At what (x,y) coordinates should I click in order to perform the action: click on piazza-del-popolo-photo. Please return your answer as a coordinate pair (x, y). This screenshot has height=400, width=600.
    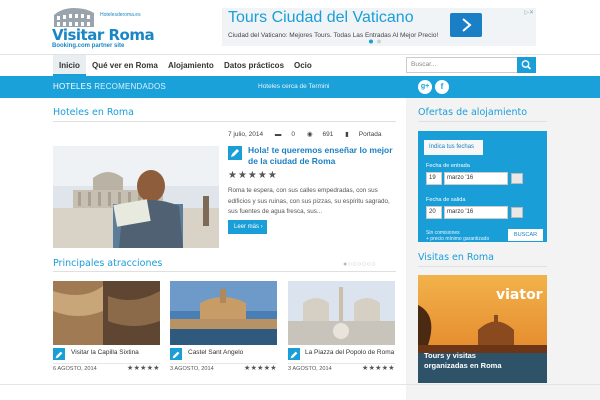
    Looking at the image, I should click on (341, 313).